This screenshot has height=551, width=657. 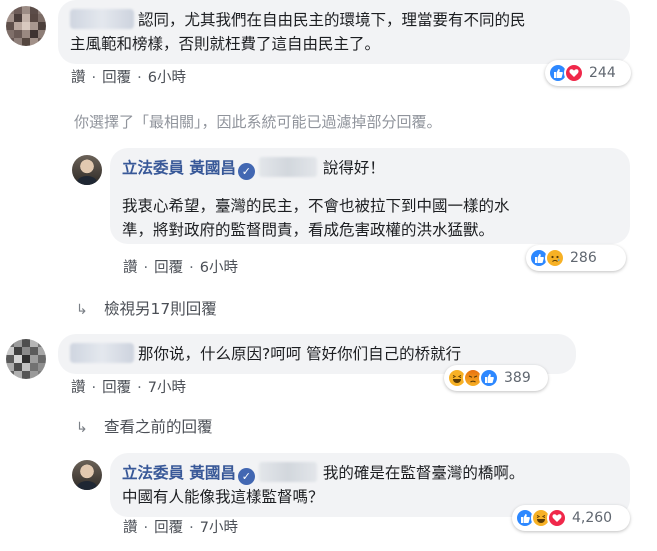 I want to click on comment-actions: 讚 · 回覆 · 7小時, so click(x=128, y=388).